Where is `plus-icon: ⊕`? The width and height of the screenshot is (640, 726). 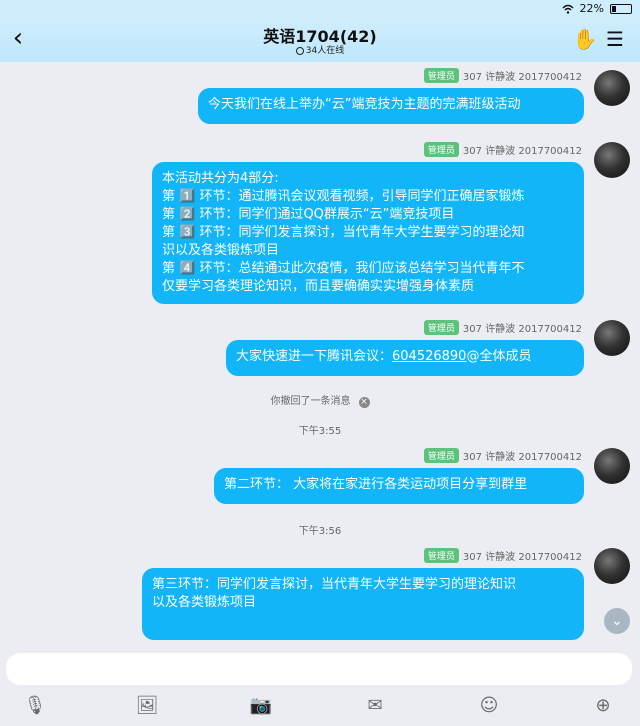
plus-icon: ⊕ is located at coordinates (603, 706).